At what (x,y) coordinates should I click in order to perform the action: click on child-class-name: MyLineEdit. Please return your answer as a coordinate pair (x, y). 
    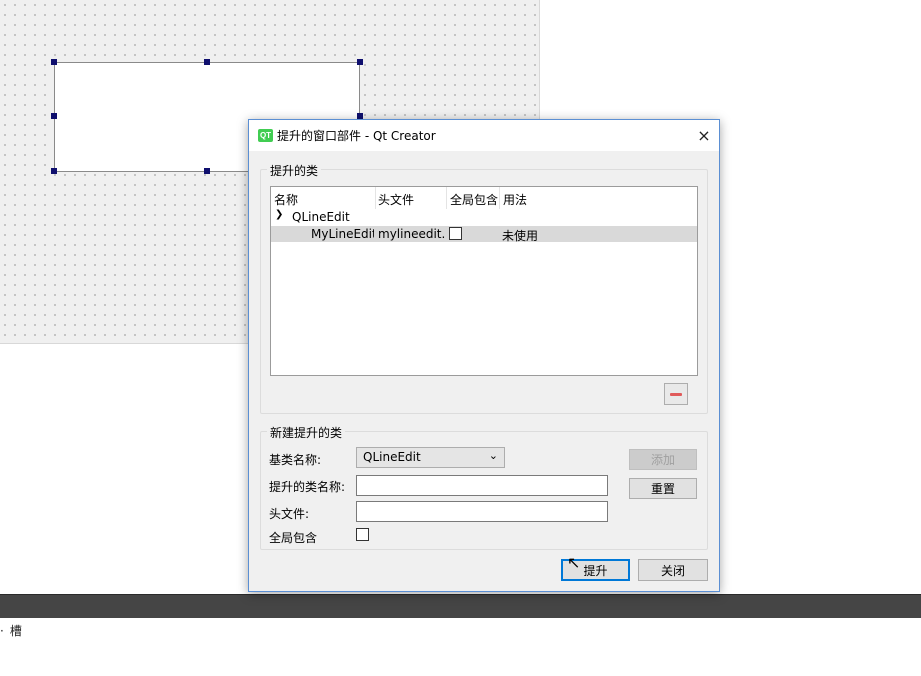
    Looking at the image, I should click on (342, 234).